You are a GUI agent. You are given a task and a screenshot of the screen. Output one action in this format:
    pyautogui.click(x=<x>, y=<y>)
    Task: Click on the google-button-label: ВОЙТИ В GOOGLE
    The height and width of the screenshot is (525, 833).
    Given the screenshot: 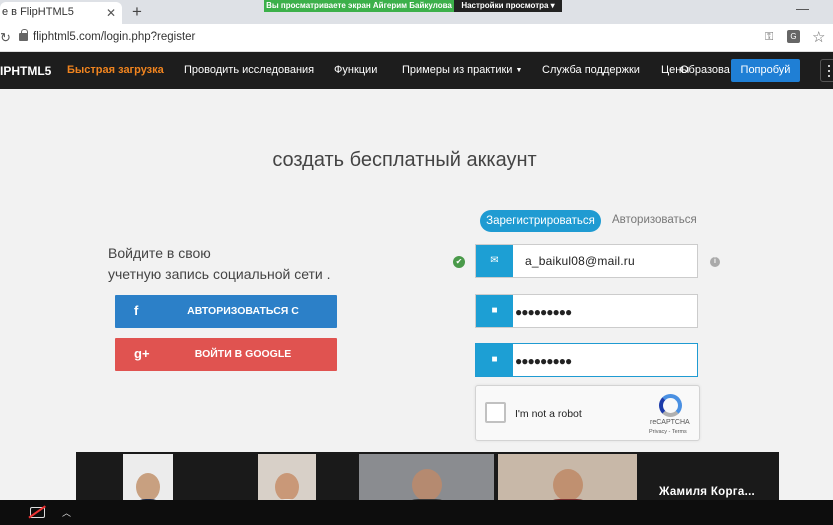 What is the action you would take?
    pyautogui.click(x=243, y=354)
    